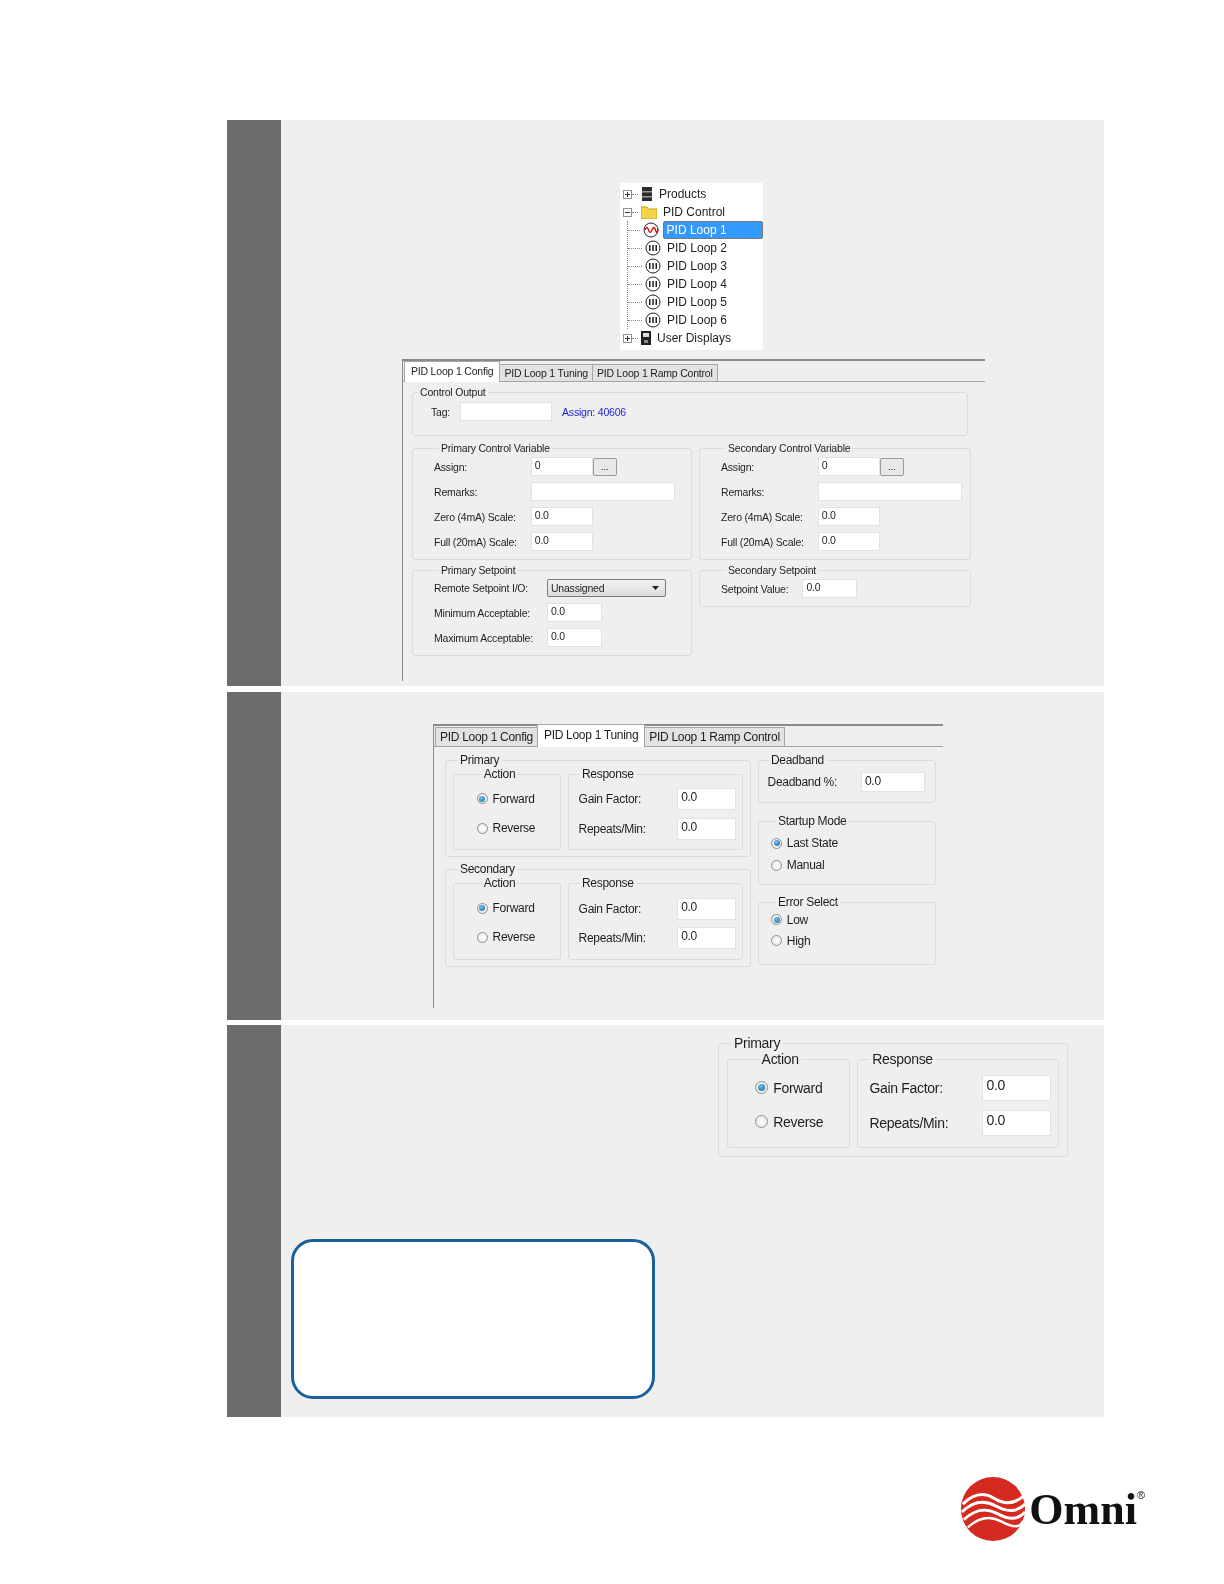  I want to click on group-title: Deadband, so click(797, 760).